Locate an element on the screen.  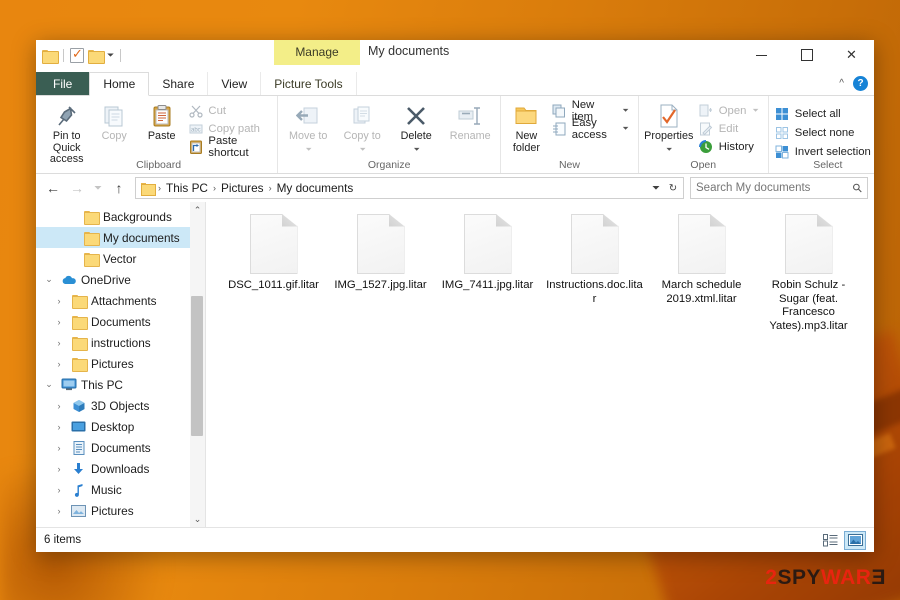
sidebar-item-backgrounds: Backgrounds is located at coordinates (120, 216).